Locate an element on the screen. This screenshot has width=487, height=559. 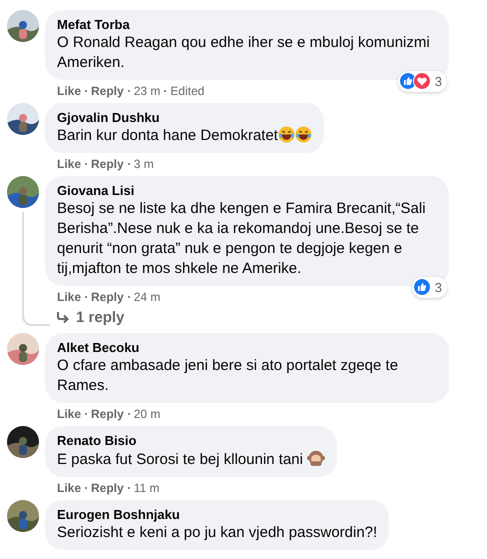
author-name: Renato Bisio is located at coordinates (191, 441).